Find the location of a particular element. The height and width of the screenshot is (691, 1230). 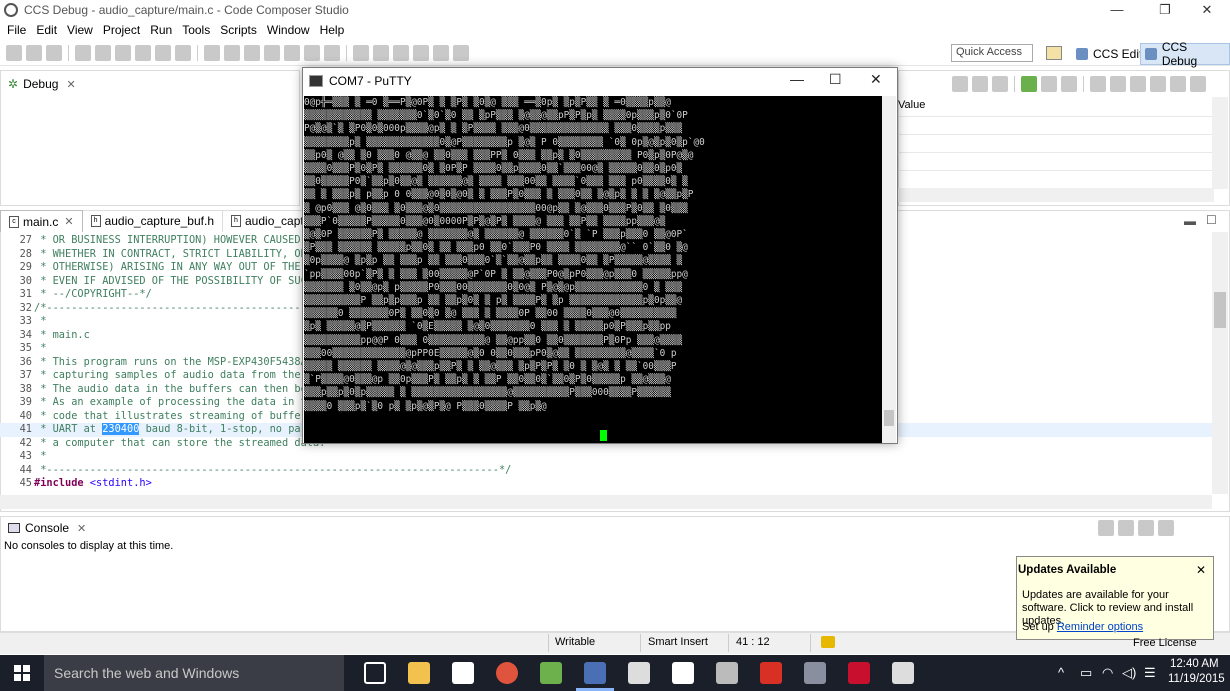

forward-icon is located at coordinates (381, 52).